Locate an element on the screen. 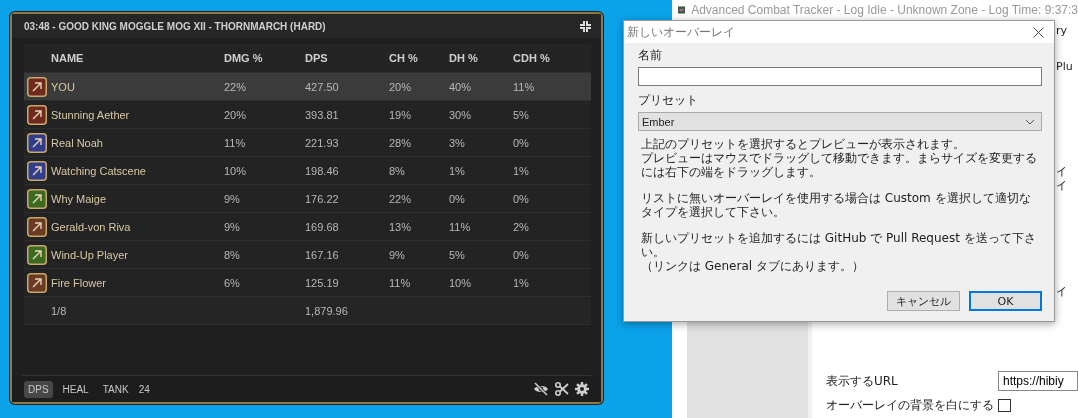 This screenshot has width=1078, height=418. dialog-button: キャンセル is located at coordinates (923, 301).